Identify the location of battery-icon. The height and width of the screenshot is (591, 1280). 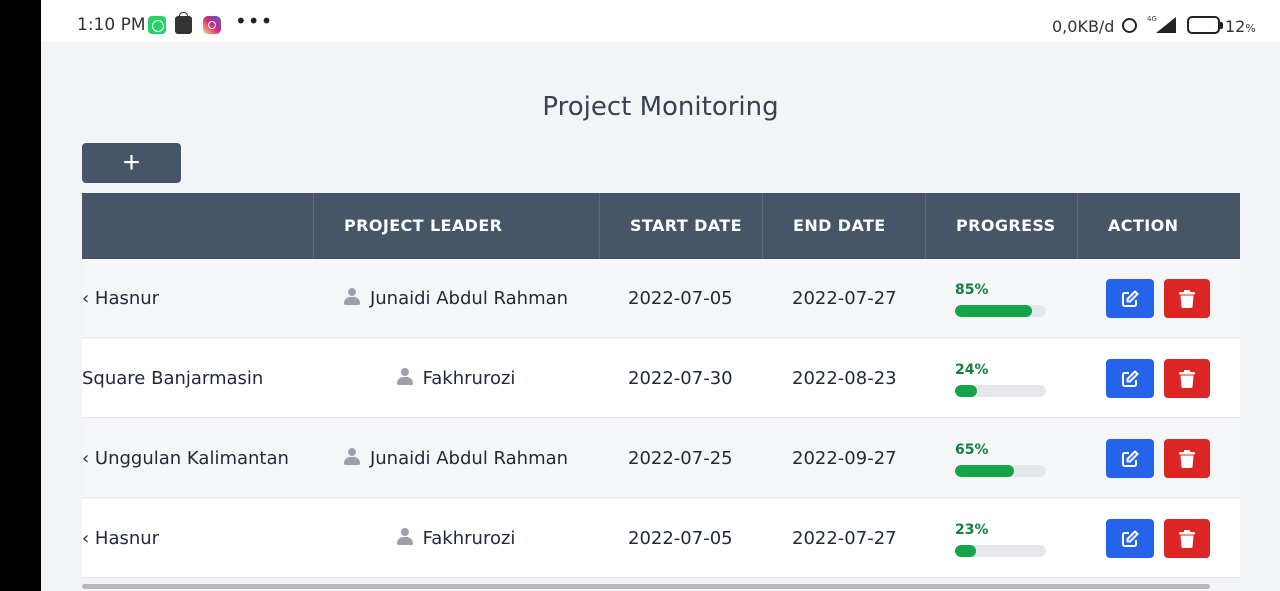
(1205, 25).